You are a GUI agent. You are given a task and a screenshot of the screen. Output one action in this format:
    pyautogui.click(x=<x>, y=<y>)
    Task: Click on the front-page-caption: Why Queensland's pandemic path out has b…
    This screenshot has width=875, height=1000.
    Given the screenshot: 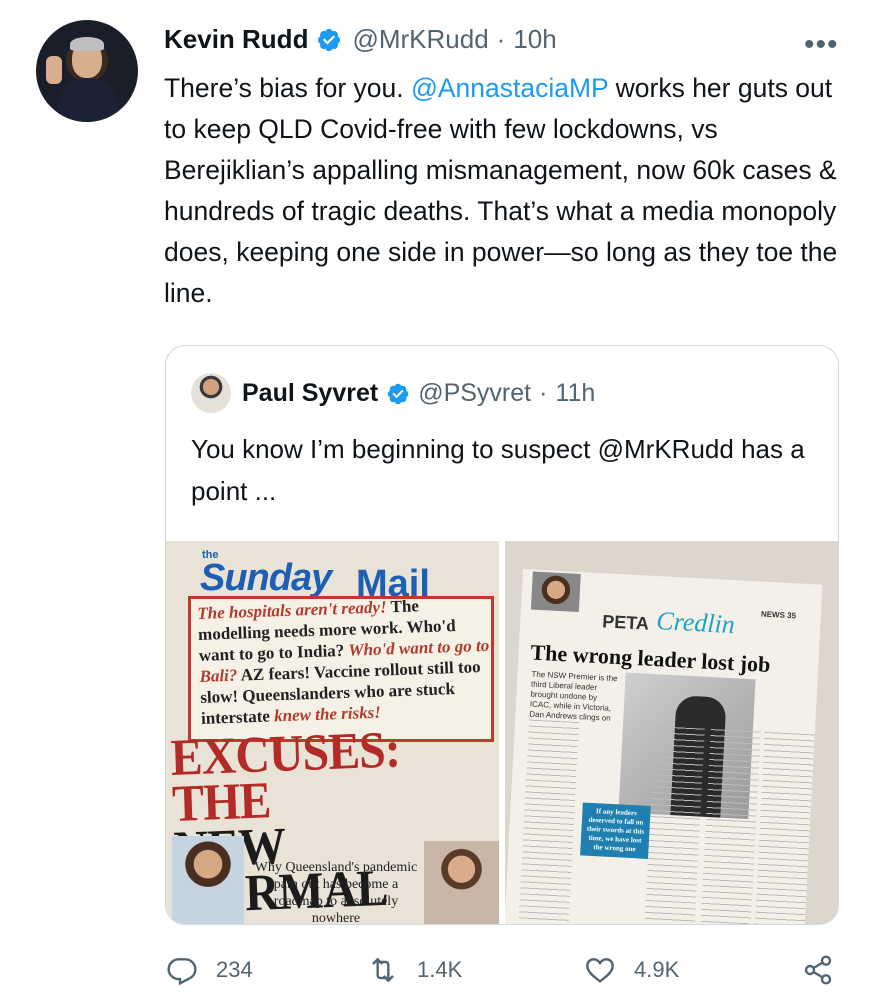 What is the action you would take?
    pyautogui.click(x=336, y=892)
    